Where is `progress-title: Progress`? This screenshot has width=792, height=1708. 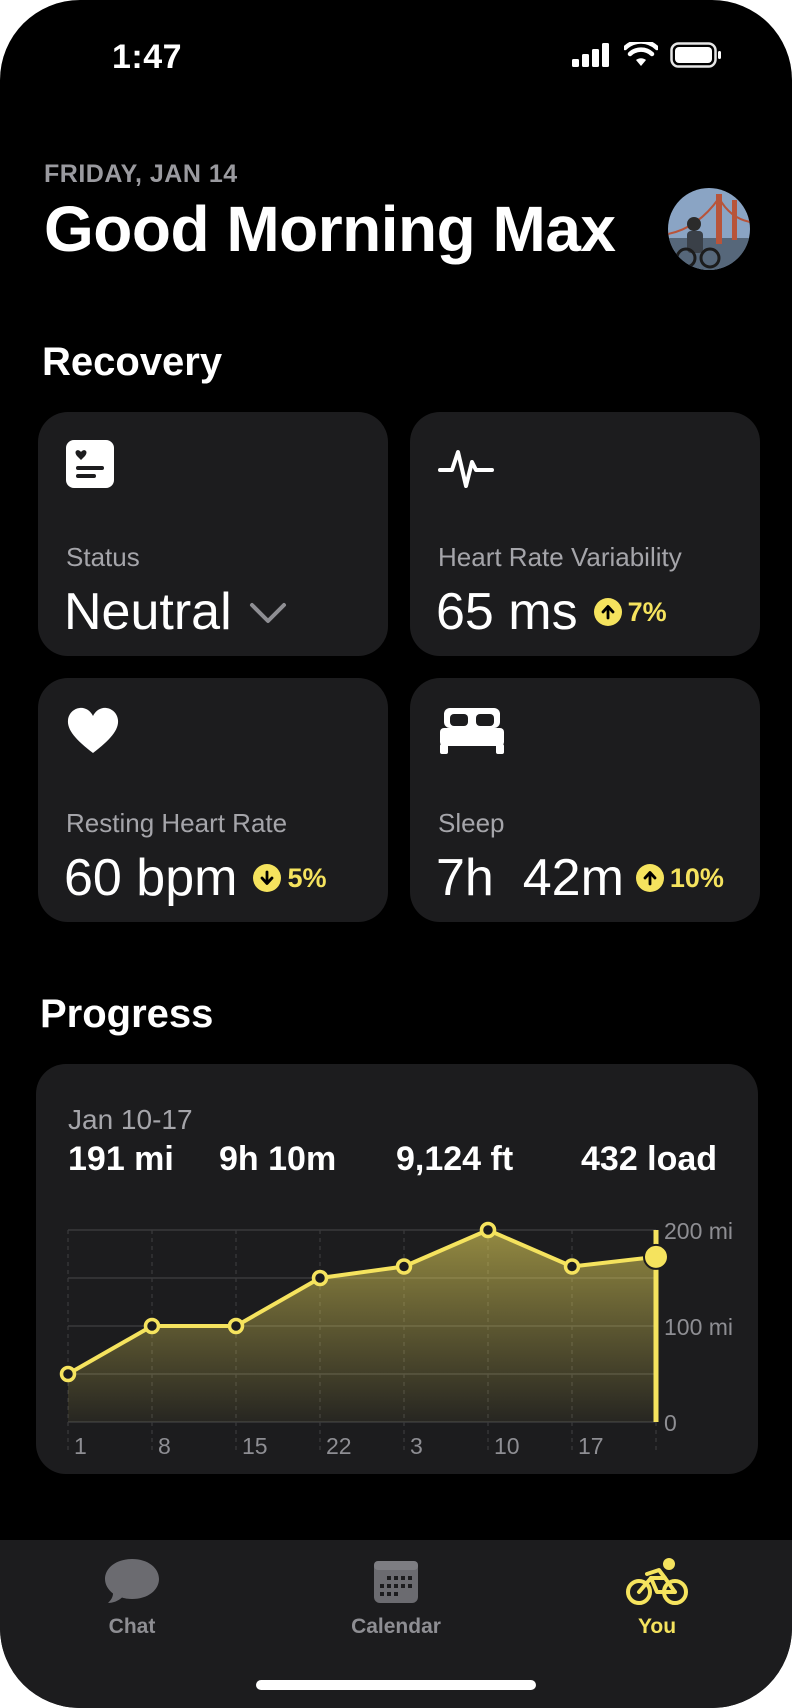 progress-title: Progress is located at coordinates (127, 1014).